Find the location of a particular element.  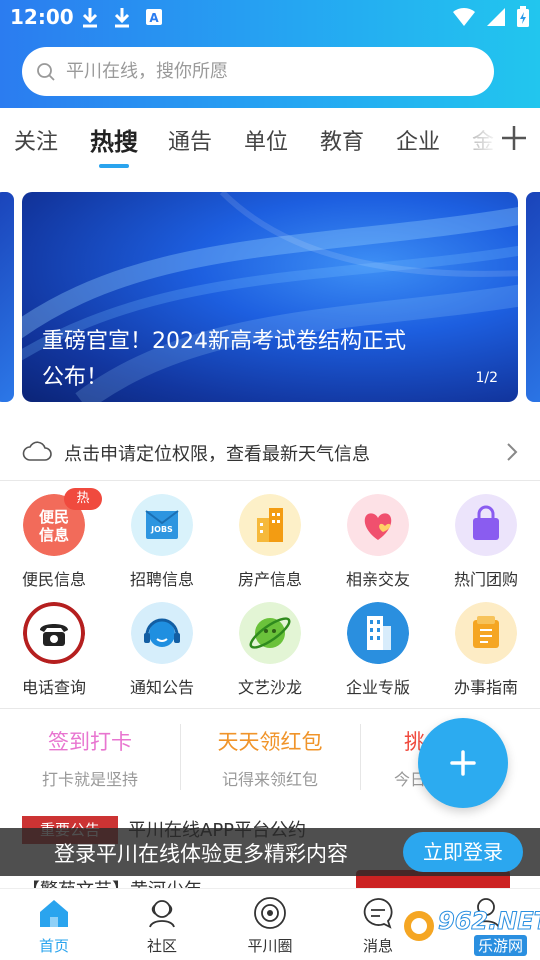

nav-community: 社区 is located at coordinates (162, 924).